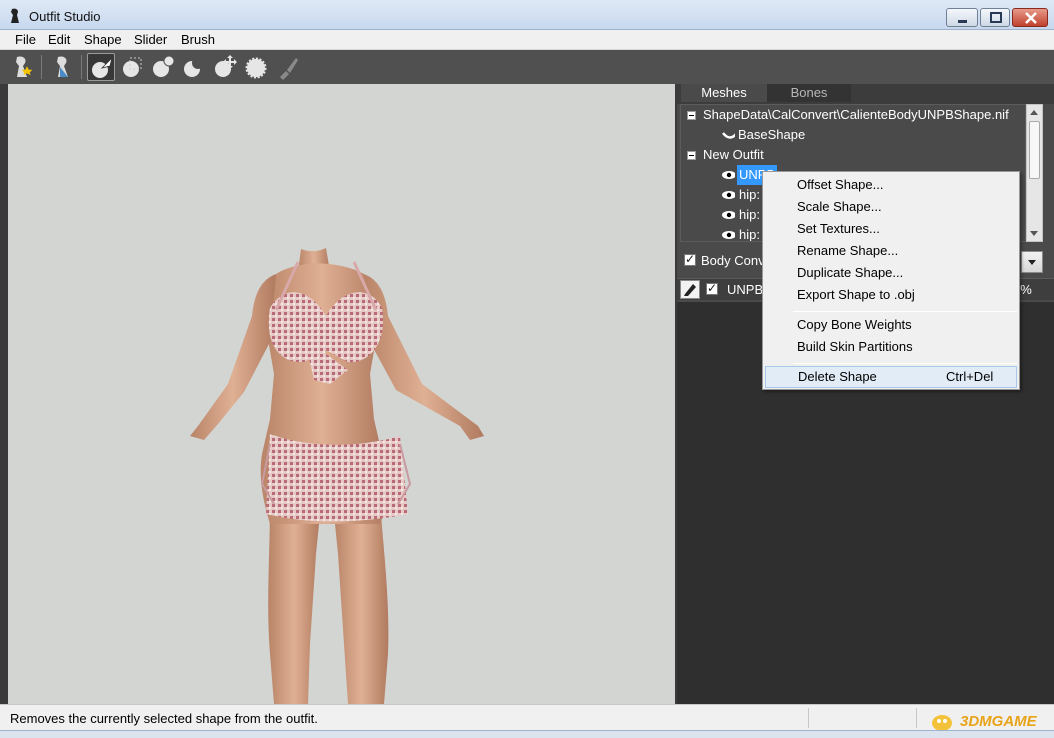  What do you see at coordinates (527, 15) in the screenshot?
I see `title-bar: Outfit Studio` at bounding box center [527, 15].